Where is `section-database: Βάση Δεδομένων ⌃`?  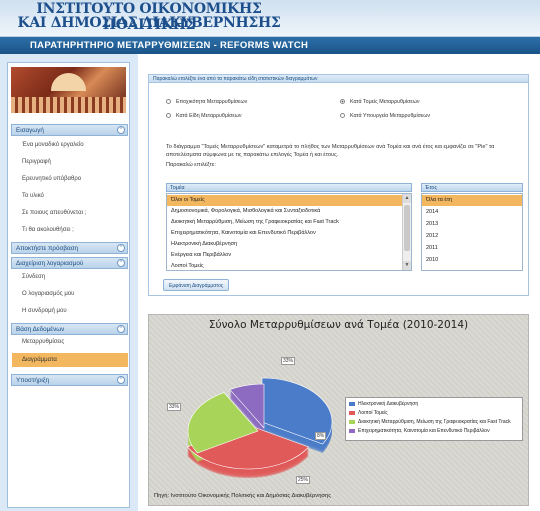
section-database: Βάση Δεδομένων ⌃ is located at coordinates (69, 329).